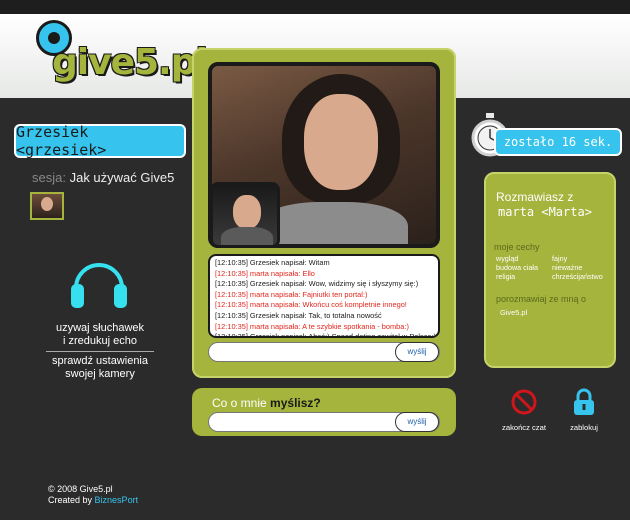 The width and height of the screenshot is (630, 520). I want to click on headphones-icon, so click(99, 285).